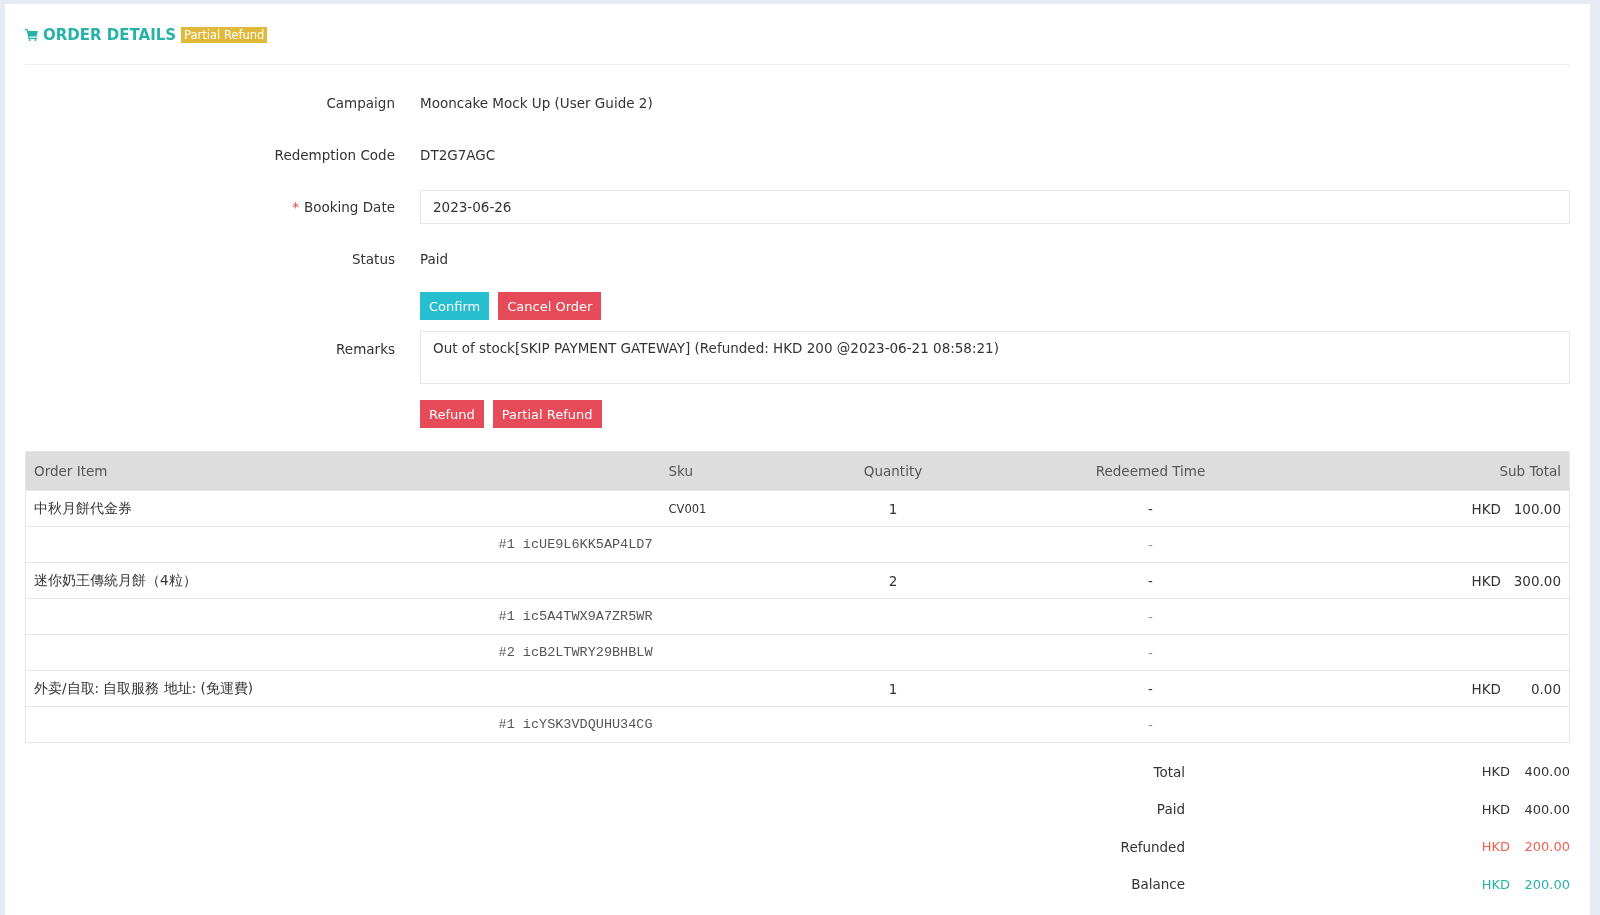 The height and width of the screenshot is (915, 1600). Describe the element at coordinates (434, 259) in the screenshot. I see `field-value: Paid` at that location.